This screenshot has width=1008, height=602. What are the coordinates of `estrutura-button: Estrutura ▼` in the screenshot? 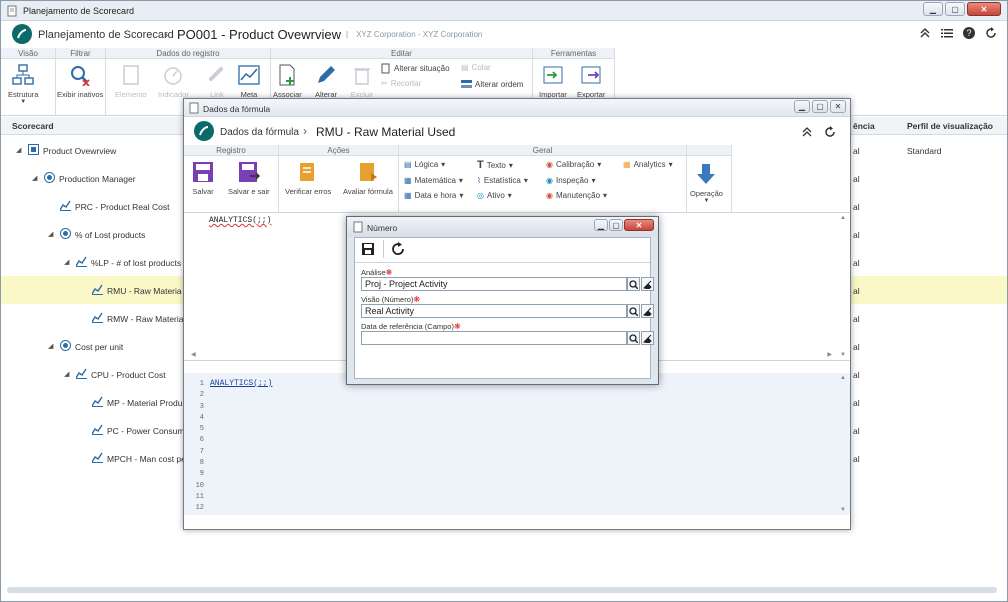 It's located at (23, 83).